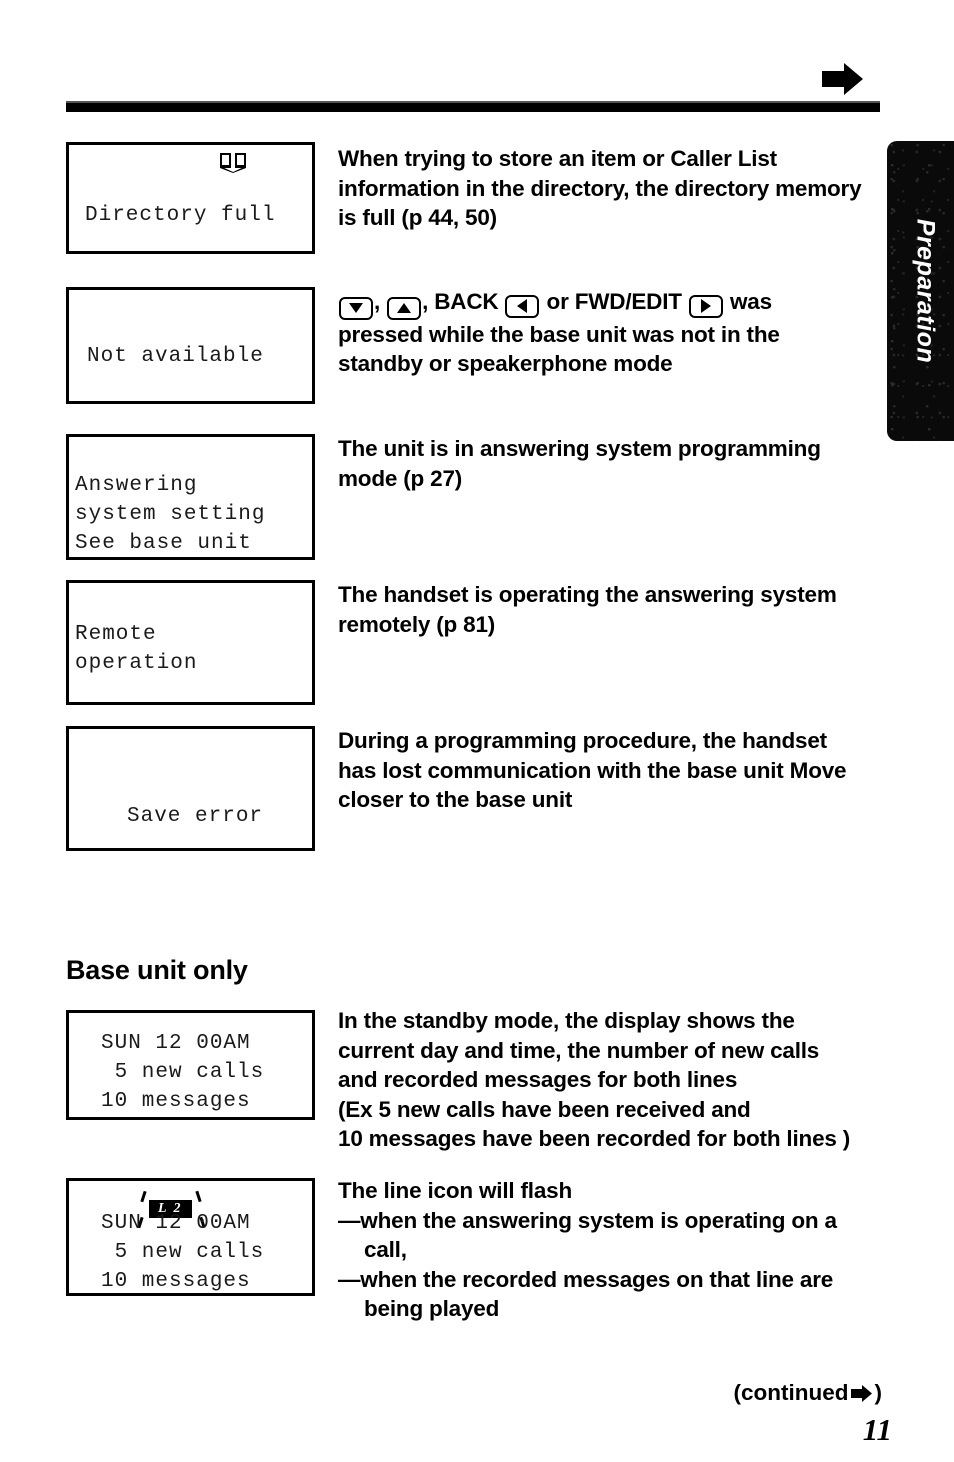  Describe the element at coordinates (473, 107) in the screenshot. I see `header-rule` at that location.